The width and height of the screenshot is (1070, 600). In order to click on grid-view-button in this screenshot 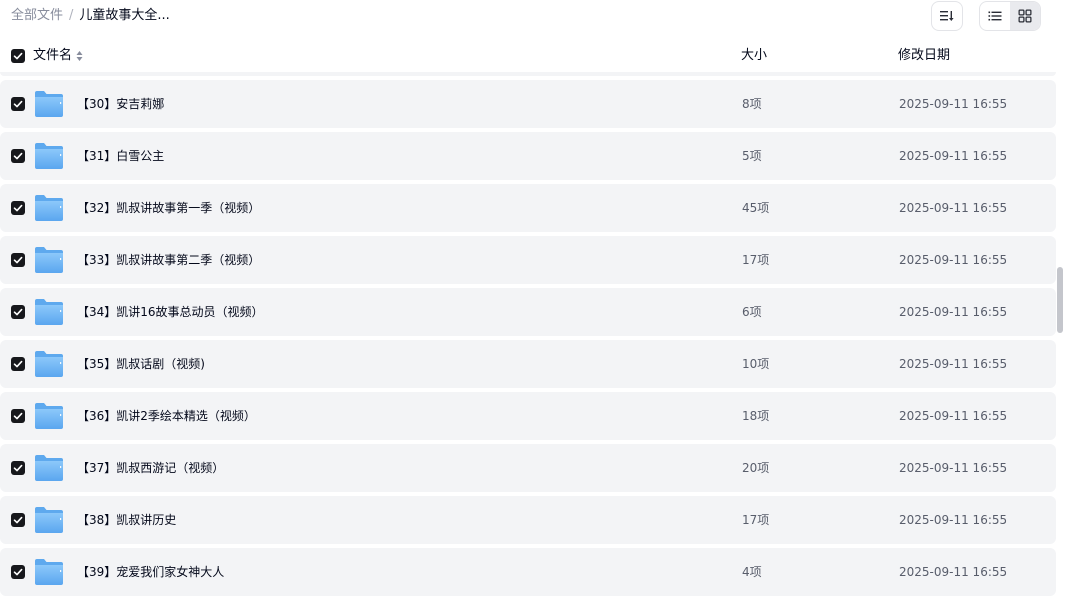, I will do `click(1025, 16)`.